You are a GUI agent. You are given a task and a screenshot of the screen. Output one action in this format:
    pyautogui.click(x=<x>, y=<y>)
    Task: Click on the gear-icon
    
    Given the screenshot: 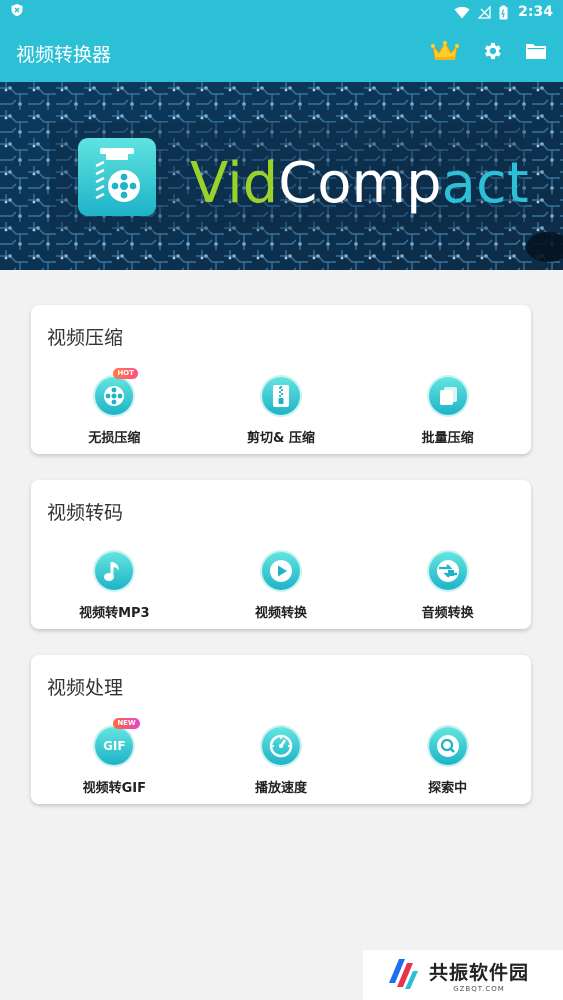 What is the action you would take?
    pyautogui.click(x=492, y=53)
    